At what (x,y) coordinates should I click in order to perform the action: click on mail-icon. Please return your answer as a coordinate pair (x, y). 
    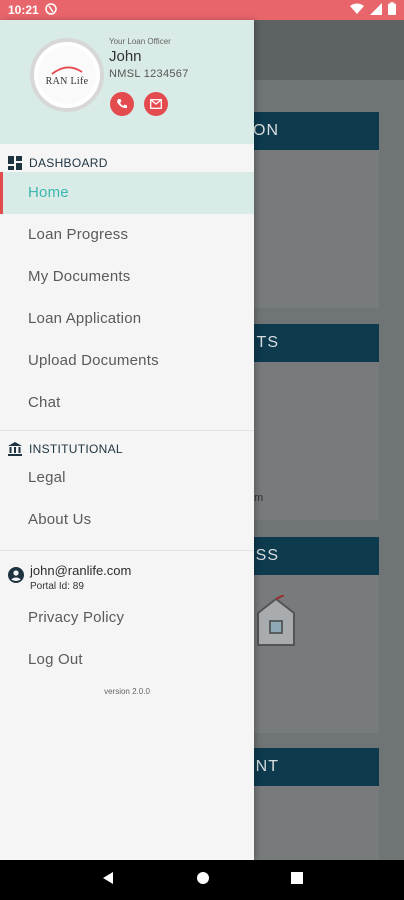
    Looking at the image, I should click on (156, 104).